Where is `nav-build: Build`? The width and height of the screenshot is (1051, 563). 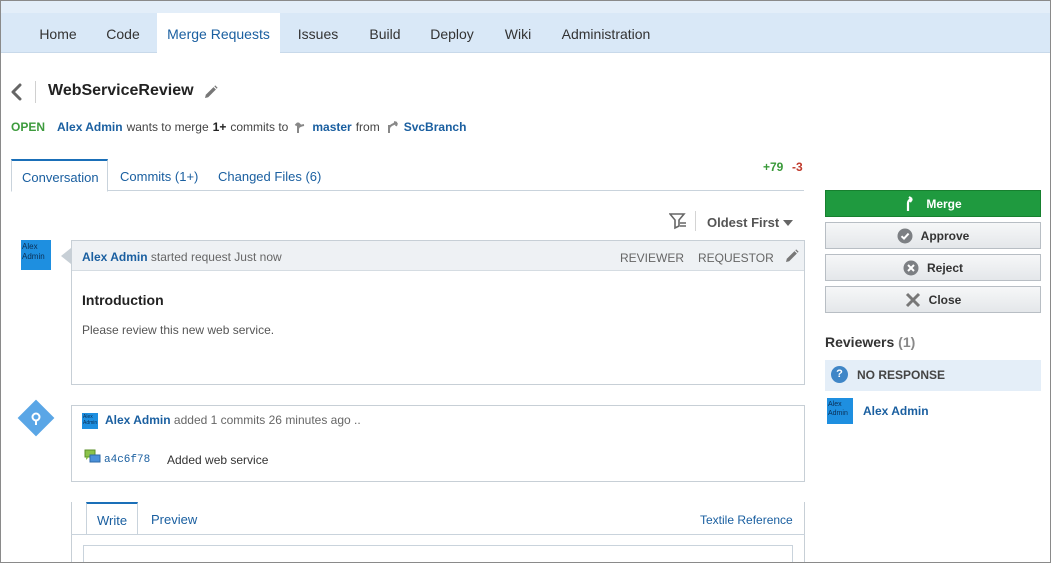
nav-build: Build is located at coordinates (385, 33).